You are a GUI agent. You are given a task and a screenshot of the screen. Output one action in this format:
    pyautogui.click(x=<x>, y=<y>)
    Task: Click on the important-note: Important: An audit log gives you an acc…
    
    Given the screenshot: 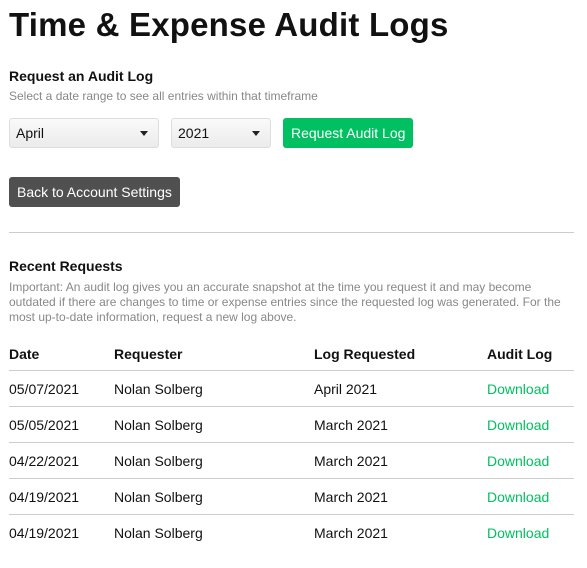 What is the action you would take?
    pyautogui.click(x=285, y=302)
    